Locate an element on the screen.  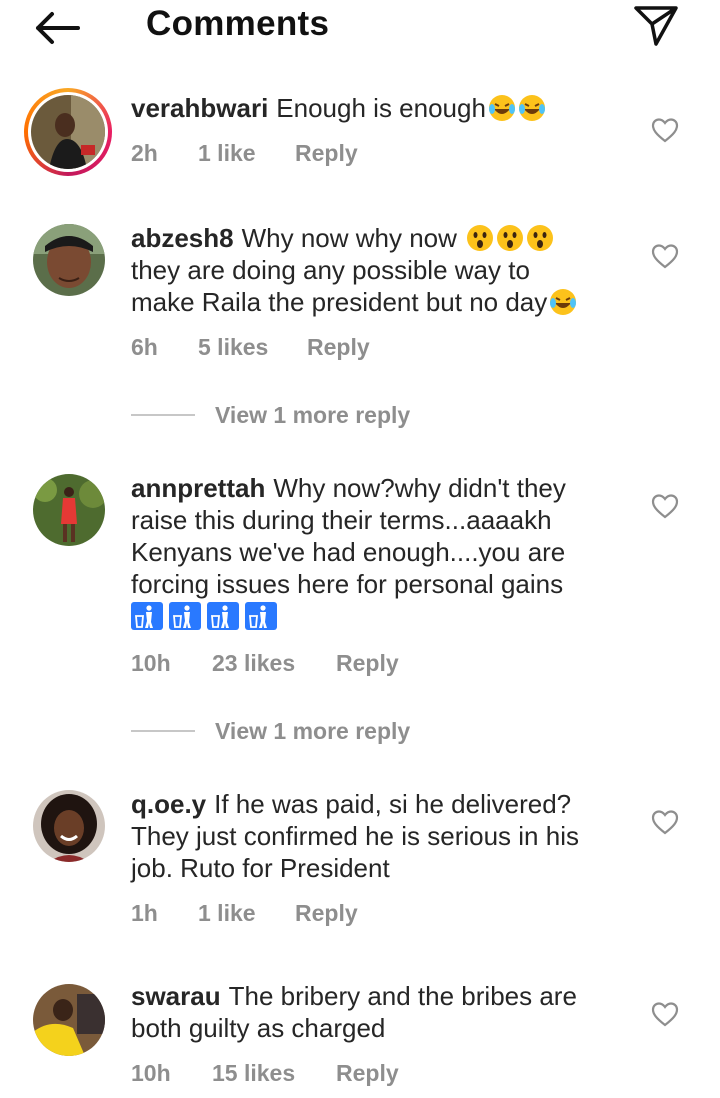
comment-time: 1h is located at coordinates (144, 913).